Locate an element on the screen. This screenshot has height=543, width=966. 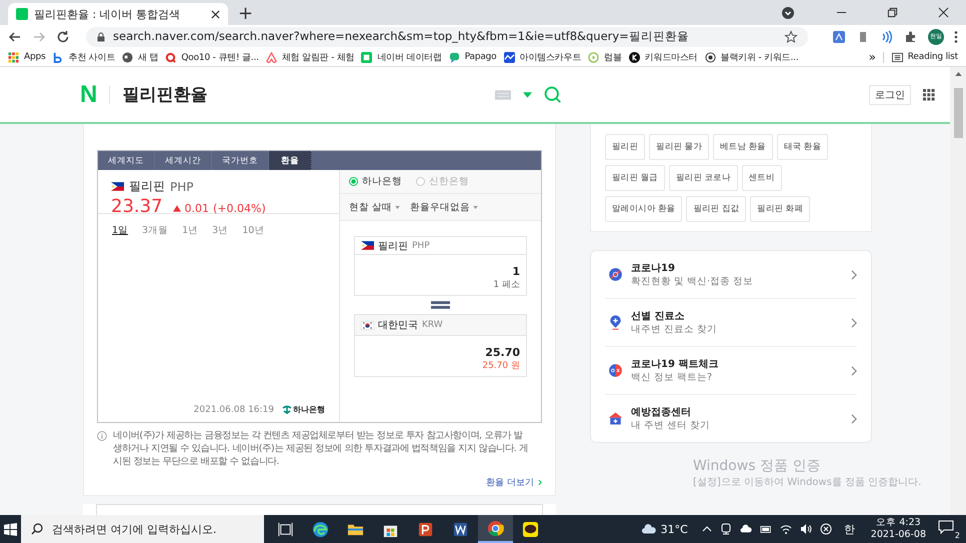
covid-link-subtitle: 내 주변 센터 찾기 is located at coordinates (671, 425).